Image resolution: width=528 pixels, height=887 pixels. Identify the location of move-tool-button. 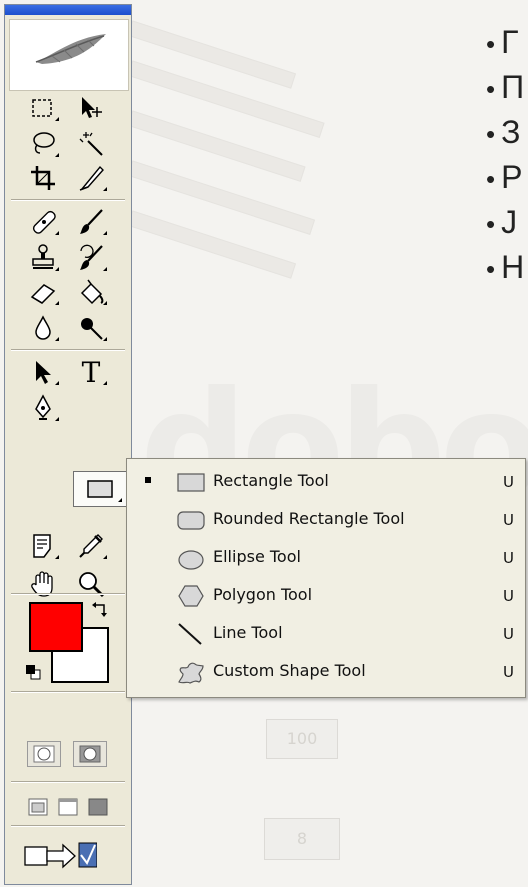
(91, 108).